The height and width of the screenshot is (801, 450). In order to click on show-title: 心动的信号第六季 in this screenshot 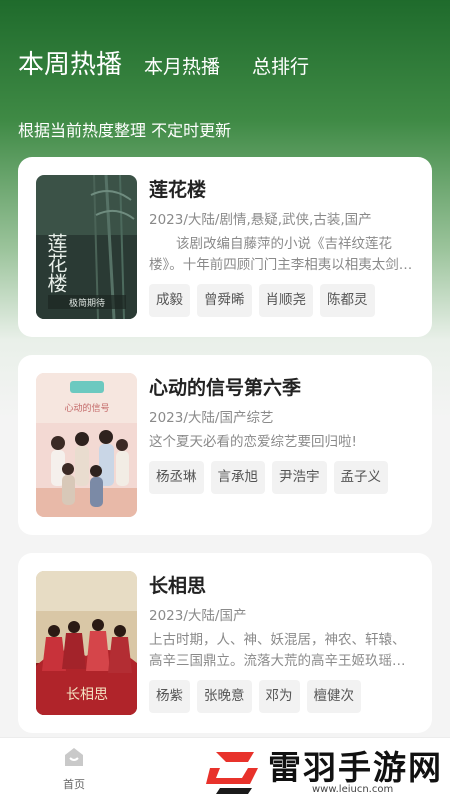, I will do `click(281, 388)`.